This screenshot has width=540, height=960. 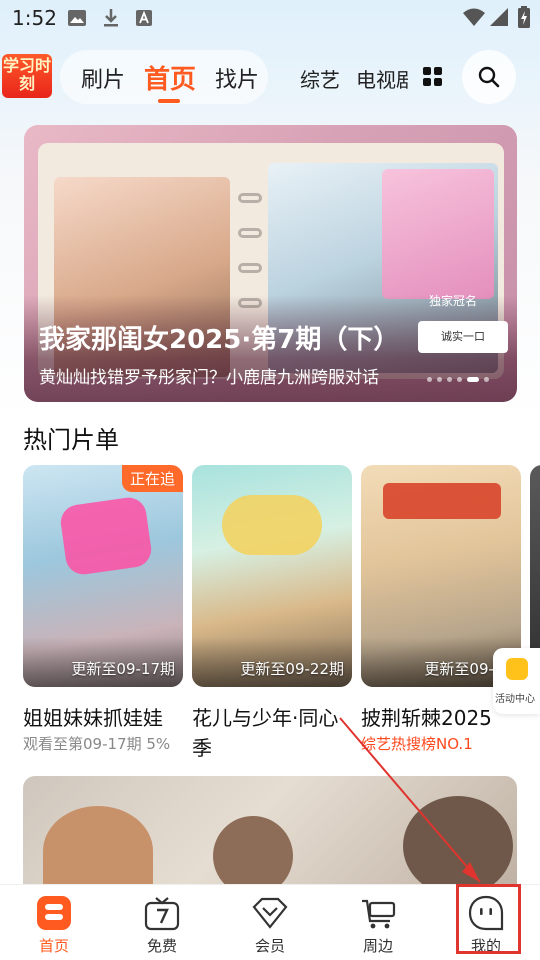 I want to click on tab-bar-merch: 周边, so click(x=378, y=922).